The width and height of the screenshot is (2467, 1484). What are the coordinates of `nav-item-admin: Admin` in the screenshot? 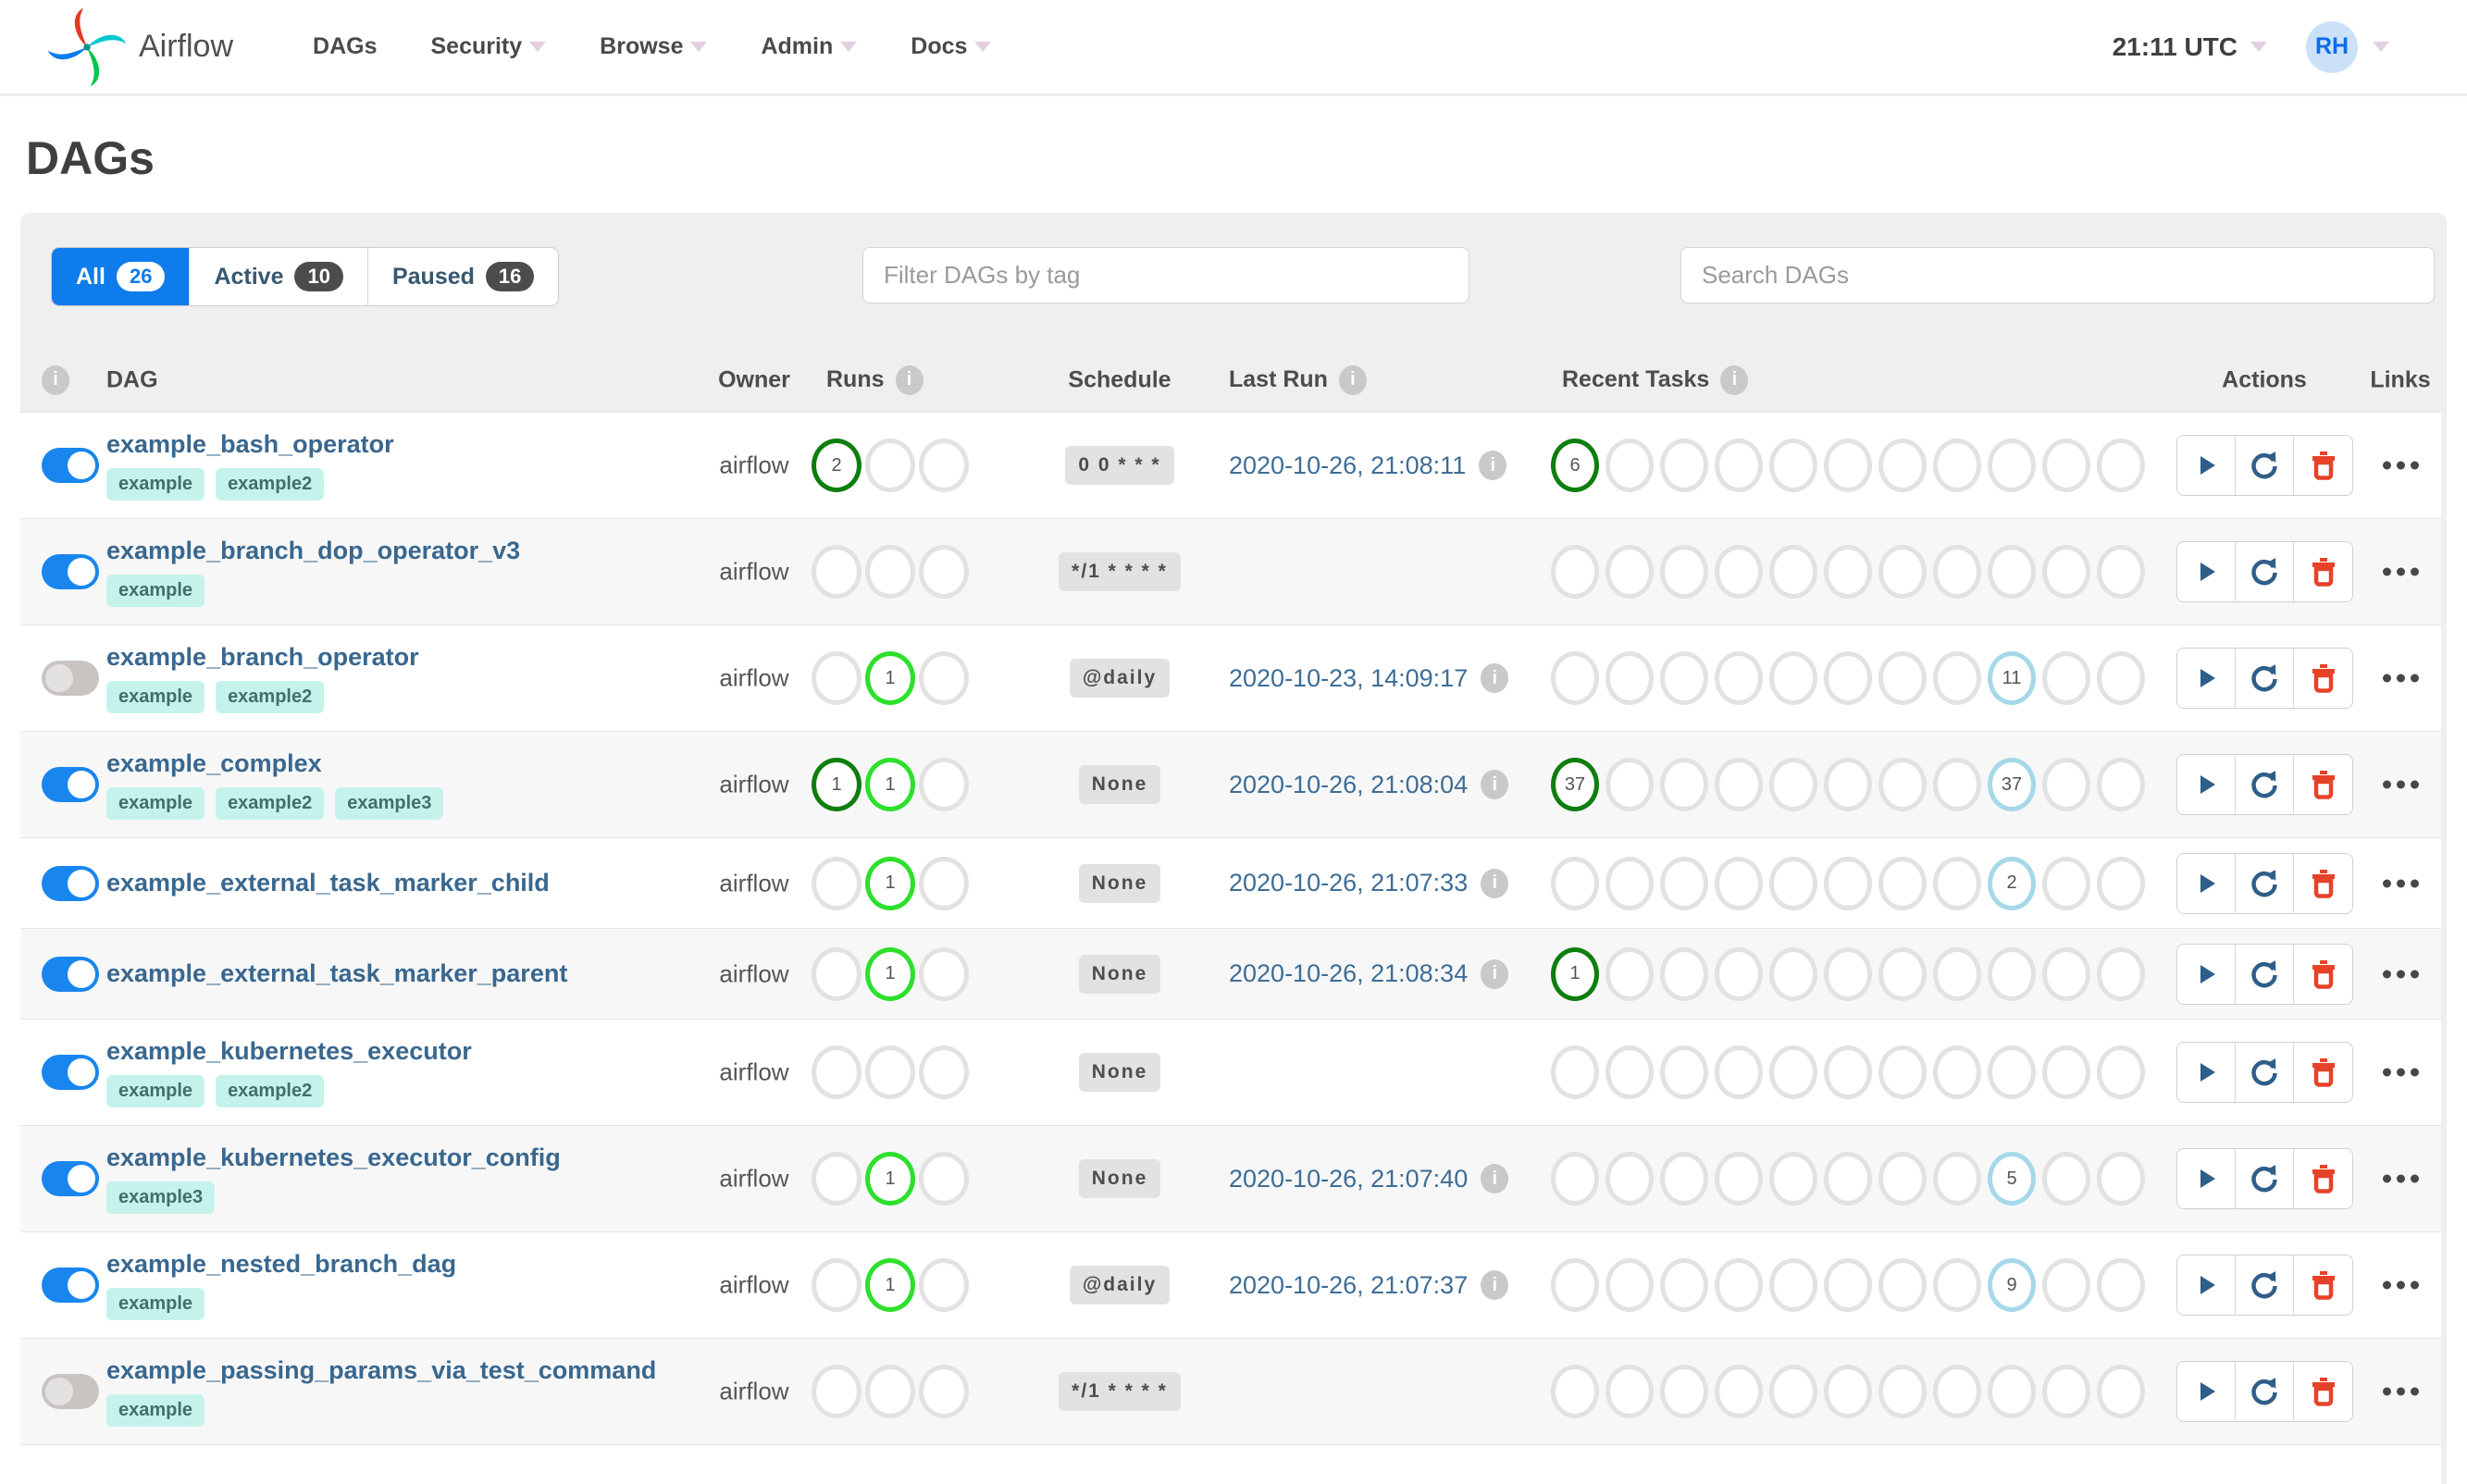 It's located at (809, 47).